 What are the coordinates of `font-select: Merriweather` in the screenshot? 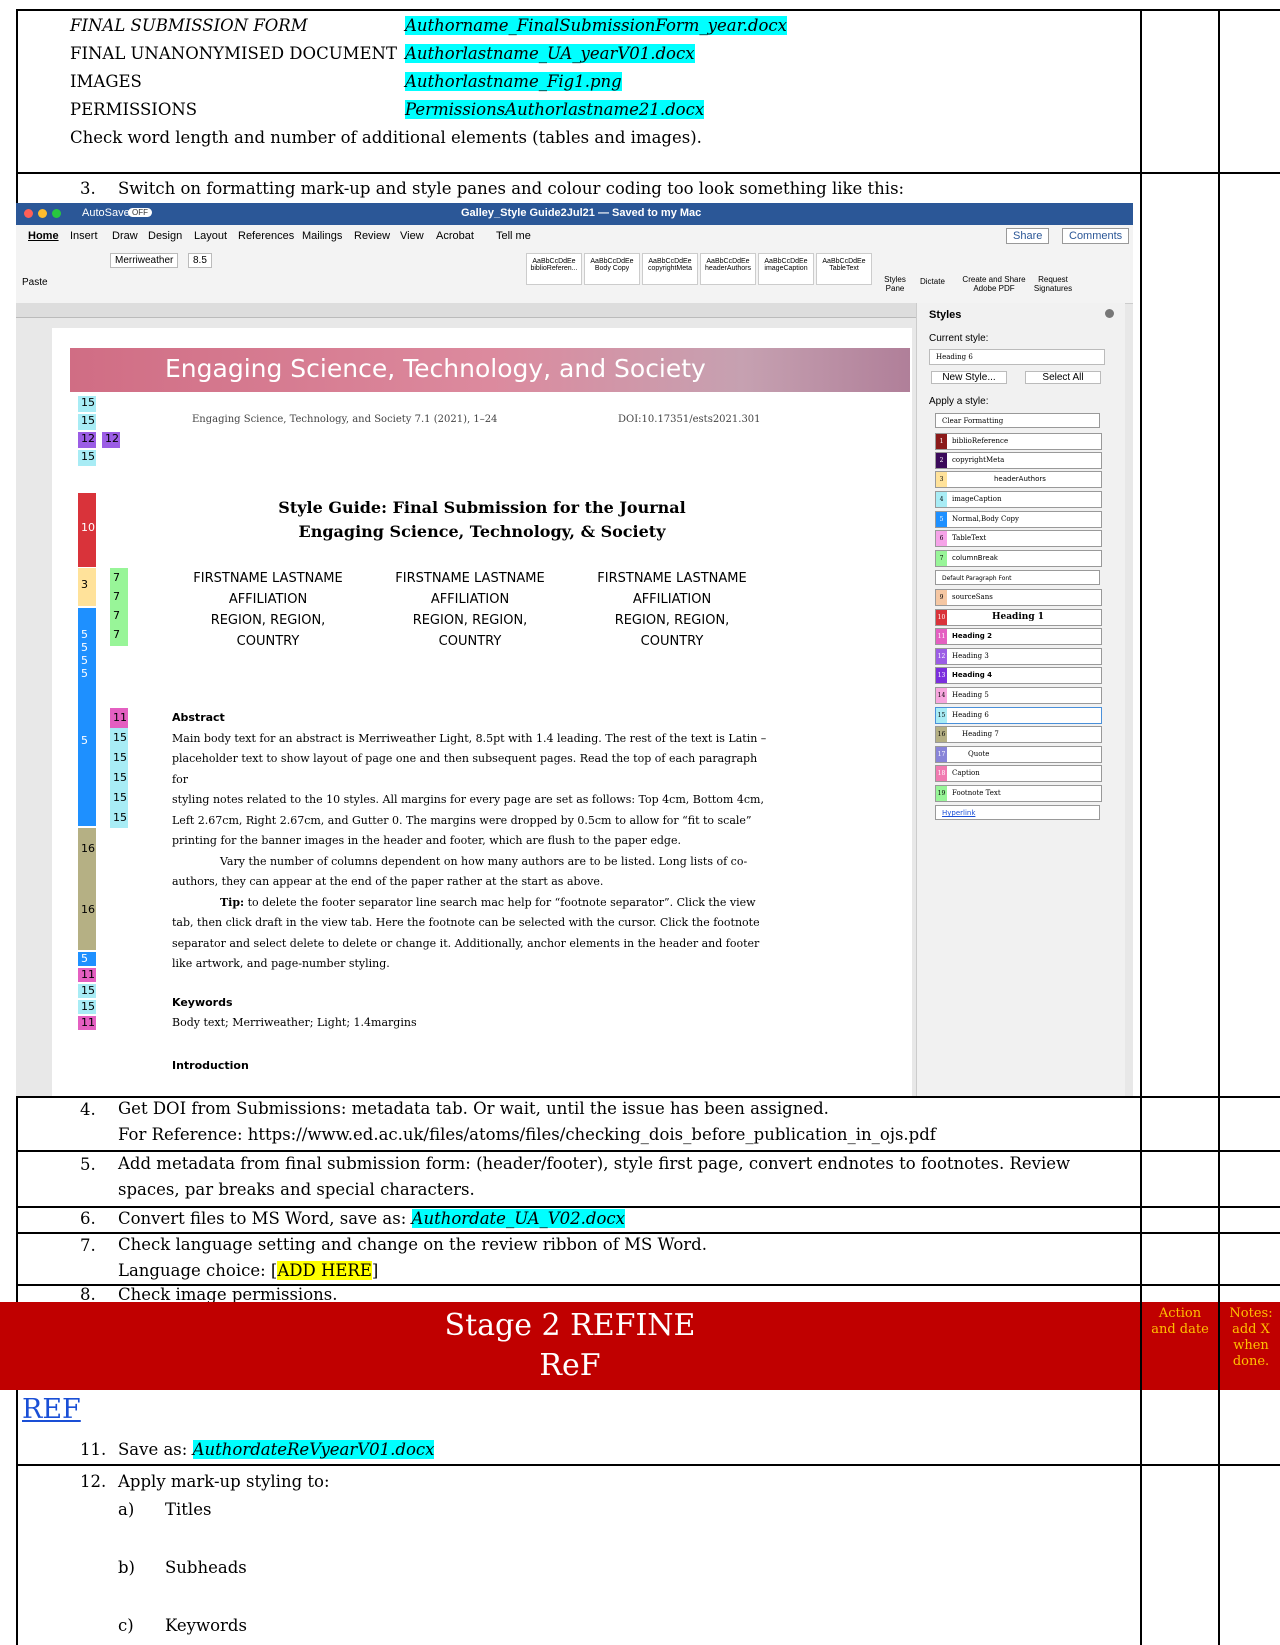 It's located at (144, 260).